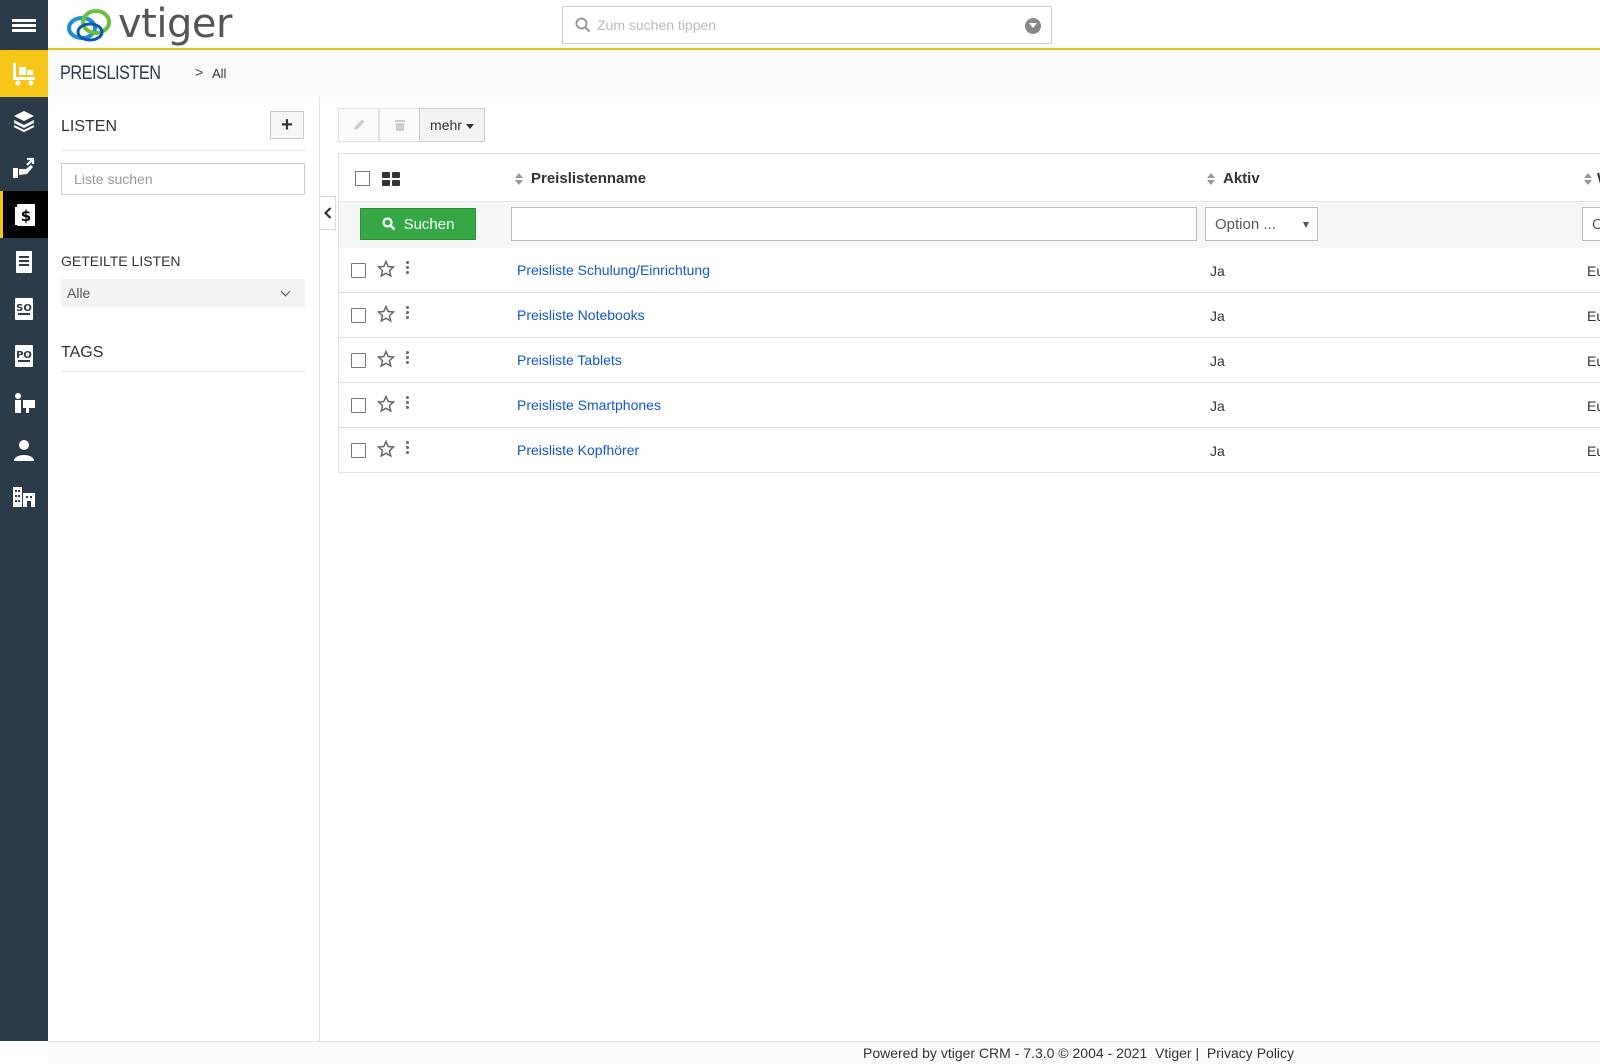  Describe the element at coordinates (89, 126) in the screenshot. I see `lists-heading: LISTEN` at that location.